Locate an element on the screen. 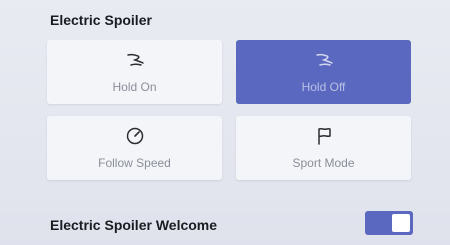 This screenshot has width=450, height=245. hold-on-button: Hold On is located at coordinates (134, 72).